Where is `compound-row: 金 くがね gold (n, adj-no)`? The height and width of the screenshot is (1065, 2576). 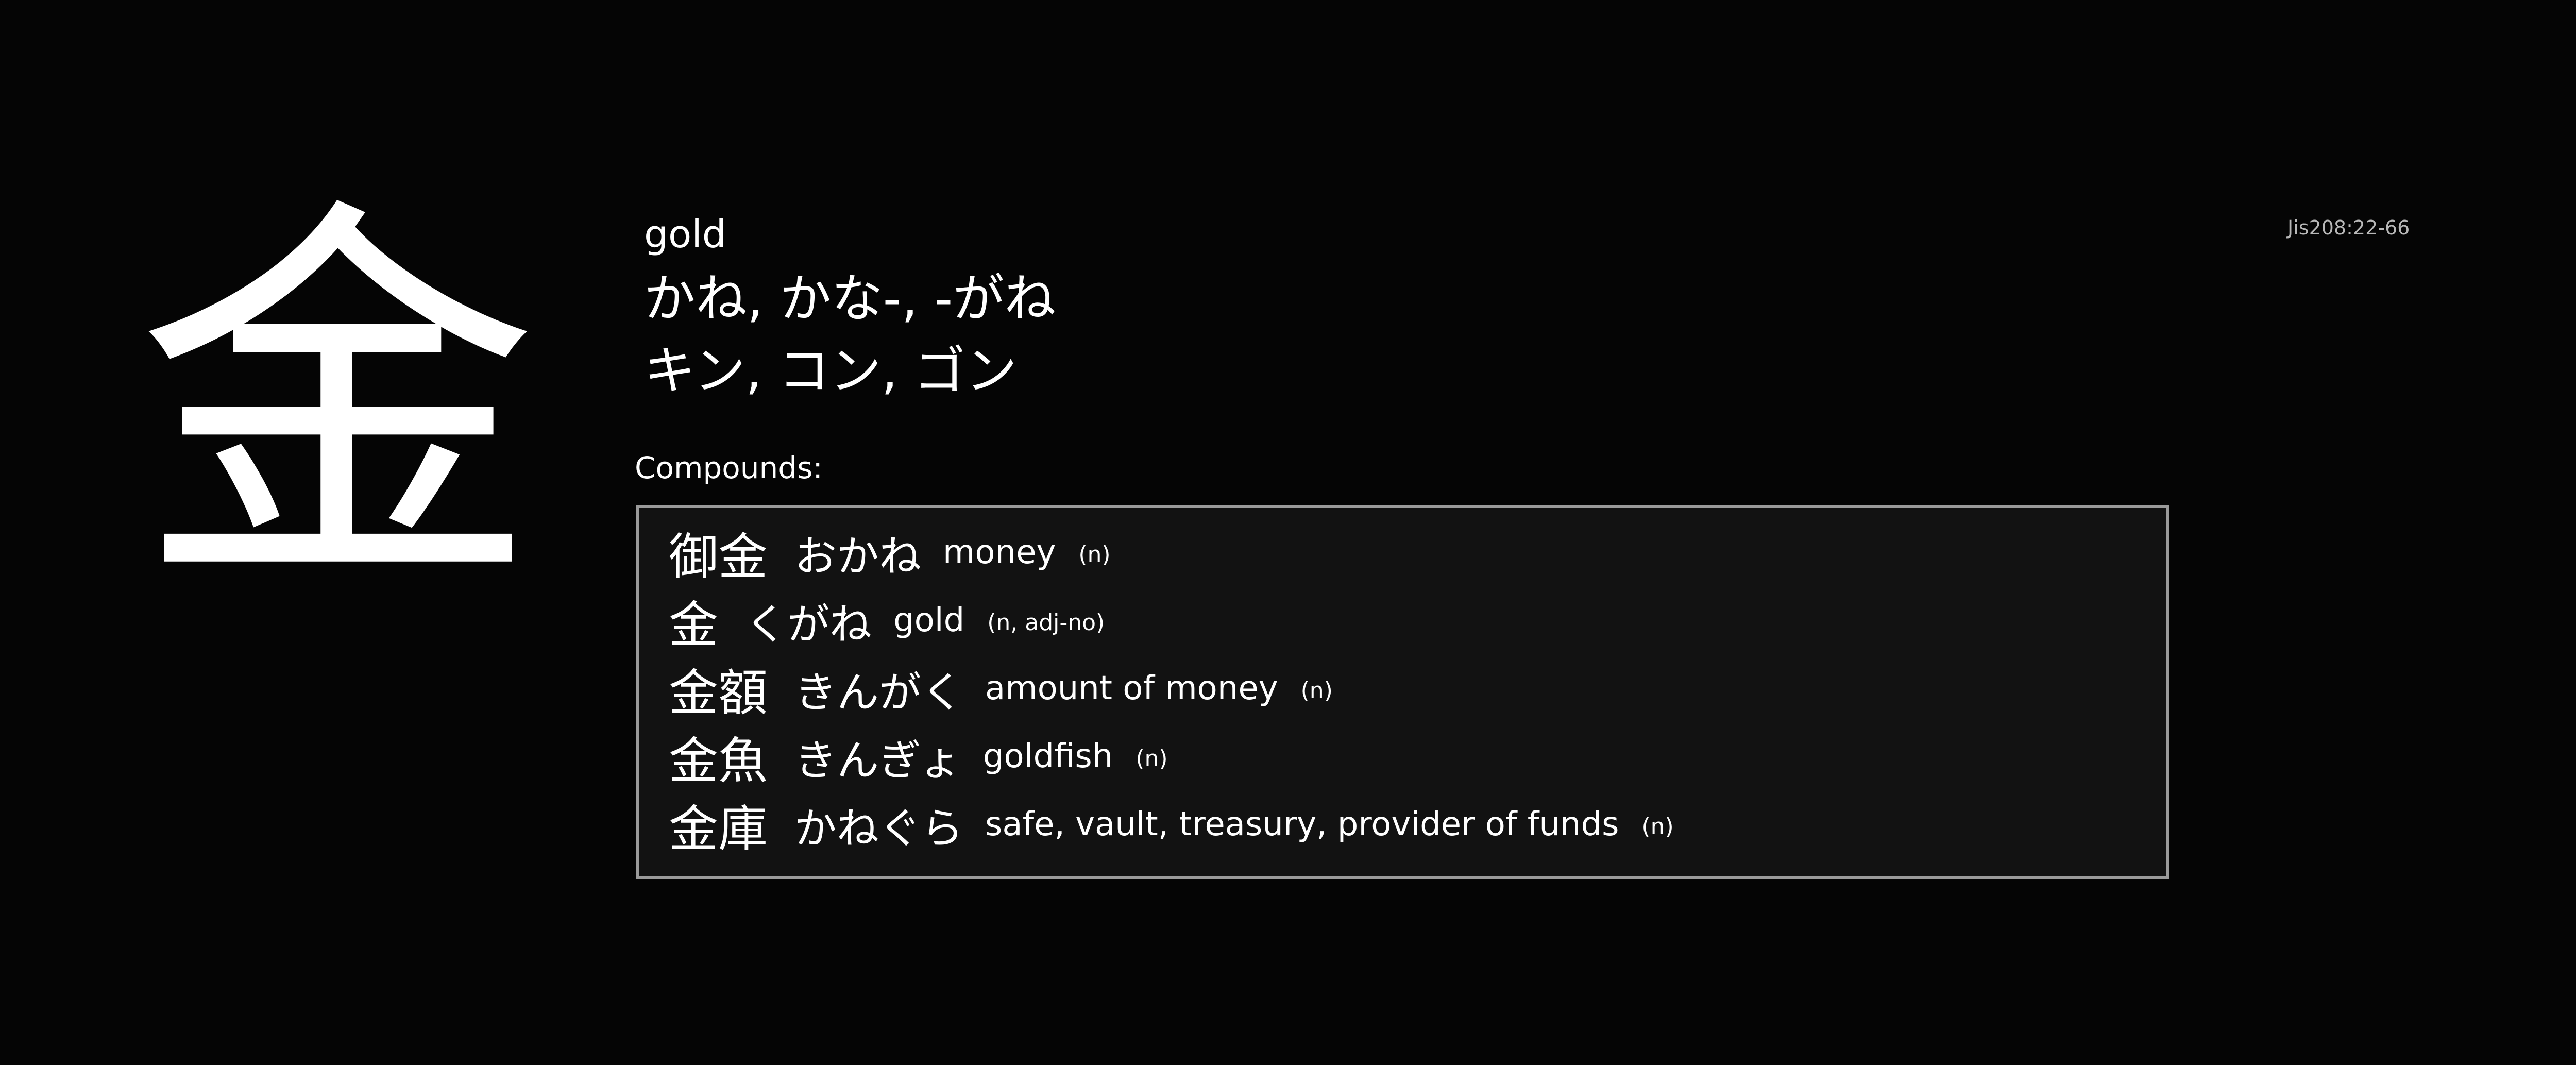 compound-row: 金 くがね gold (n, adj-no) is located at coordinates (1417, 620).